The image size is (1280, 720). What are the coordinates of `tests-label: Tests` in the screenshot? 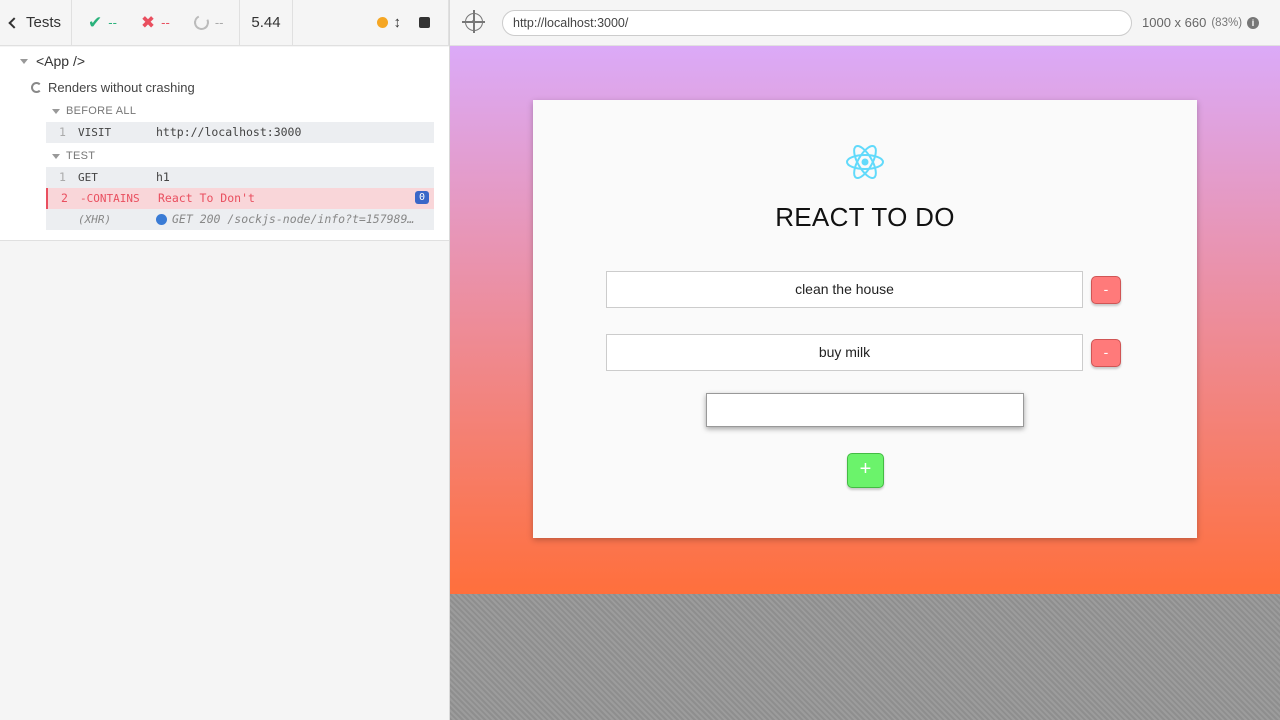 It's located at (44, 22).